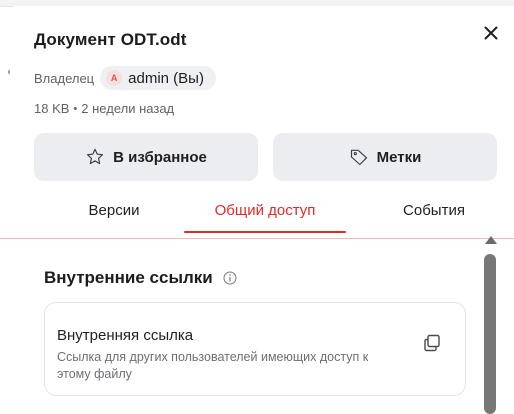 This screenshot has width=514, height=414. I want to click on close-icon, so click(491, 33).